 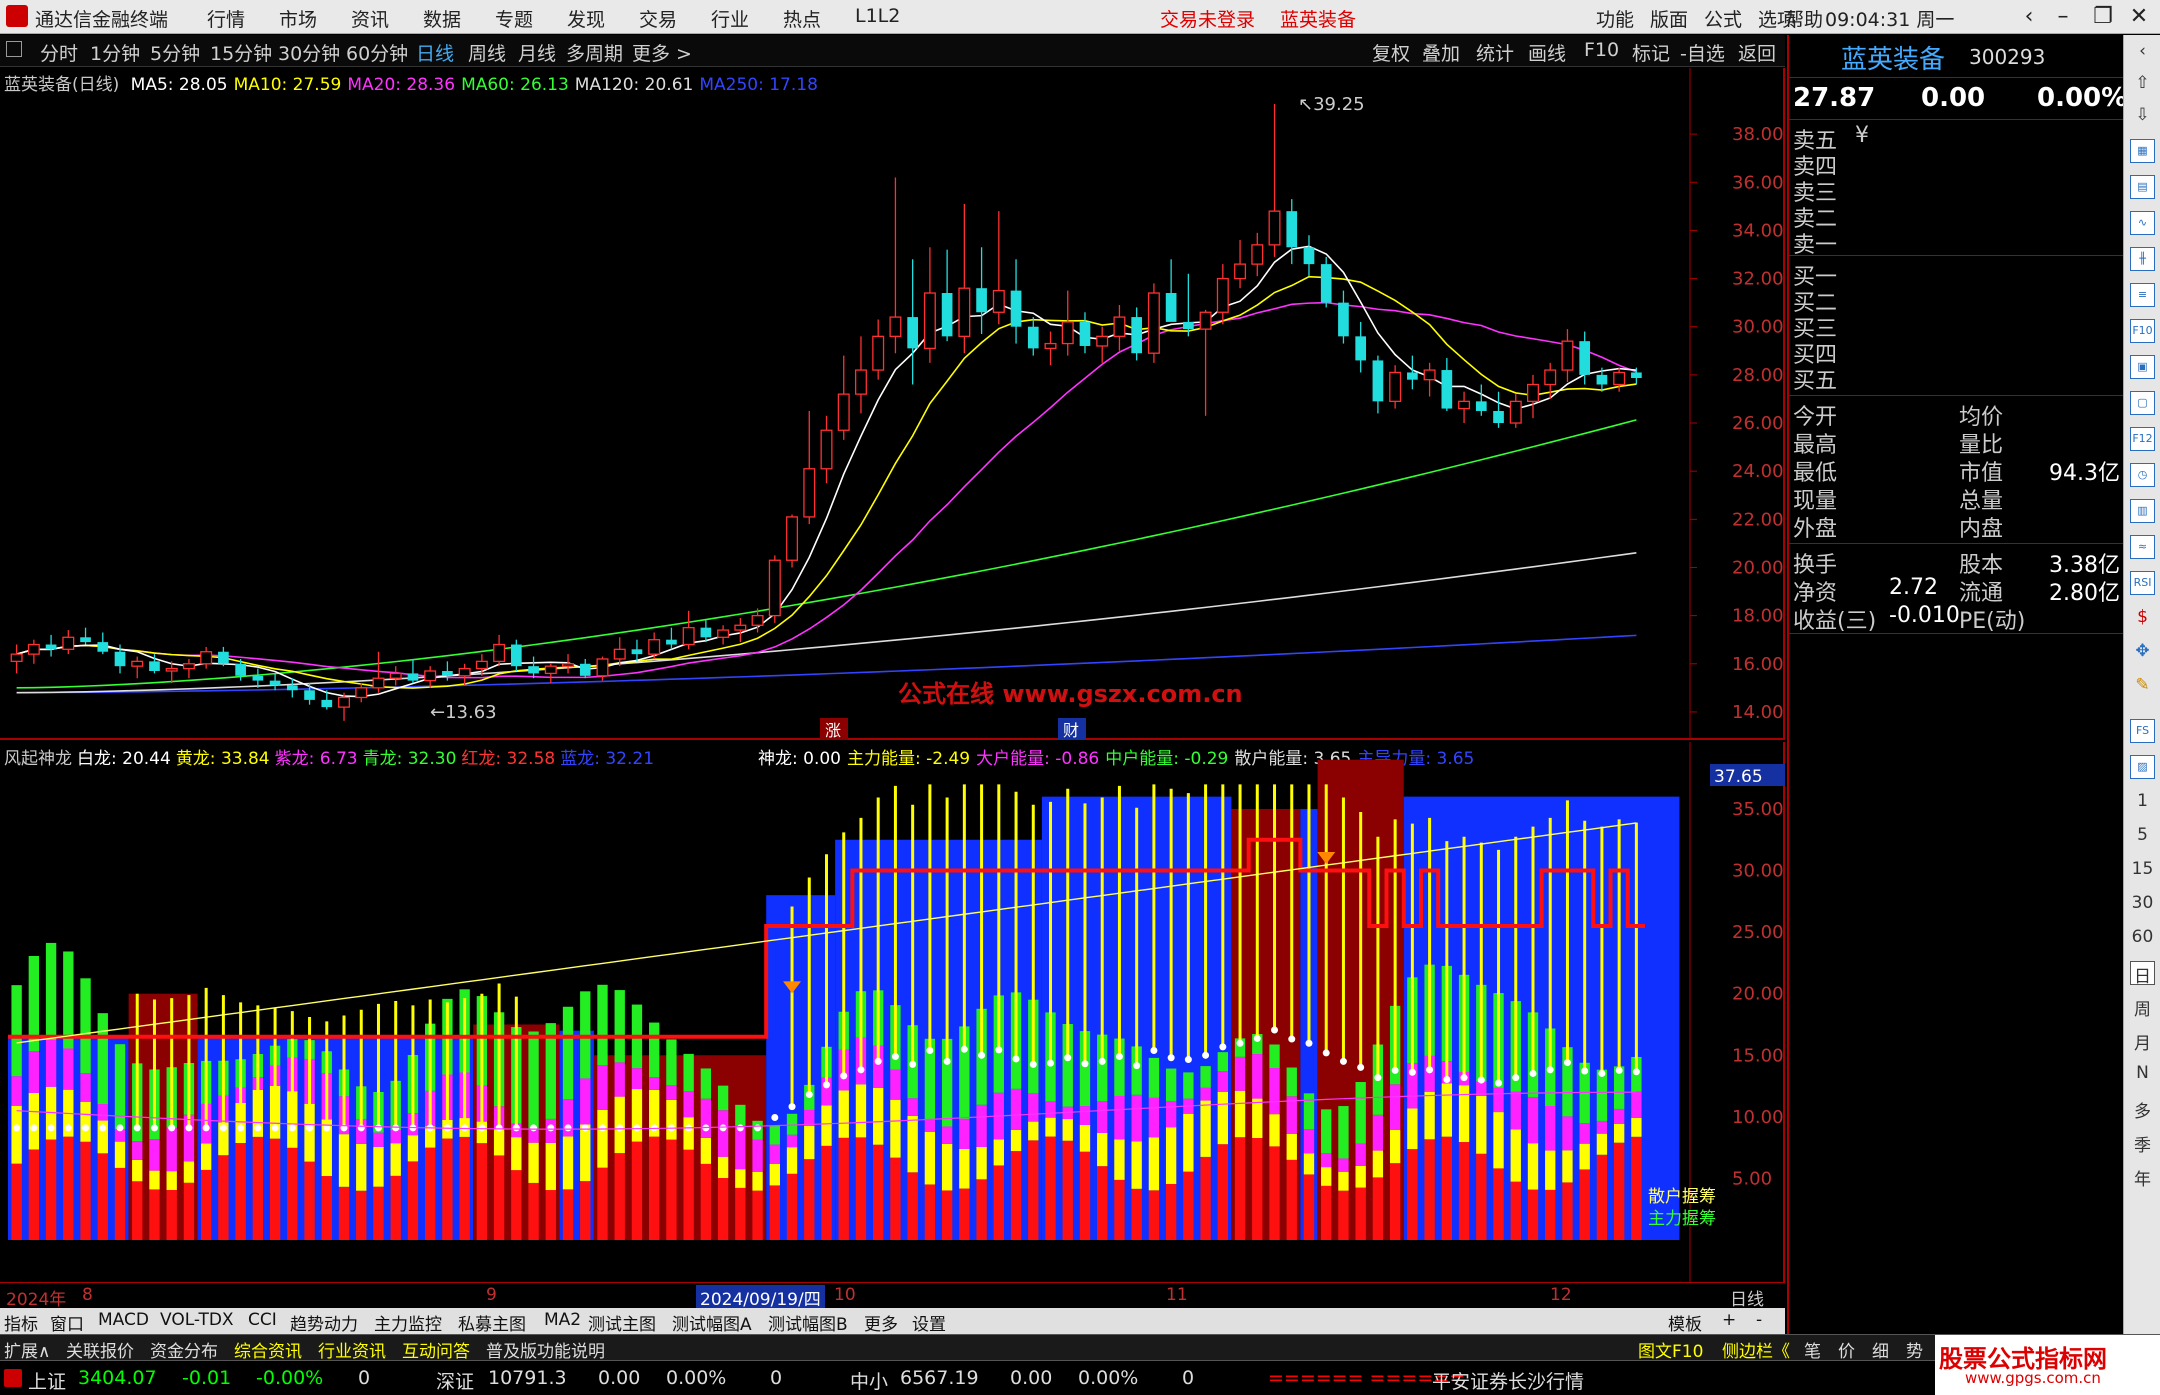 What do you see at coordinates (377, 52) in the screenshot?
I see `period-tab: 60分钟` at bounding box center [377, 52].